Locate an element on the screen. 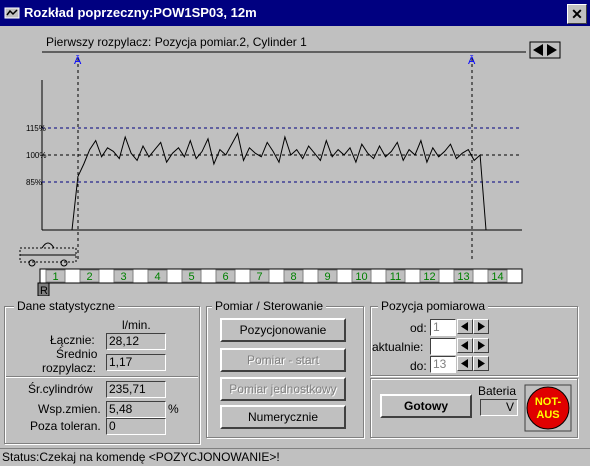  from-label: od: is located at coordinates (418, 328).